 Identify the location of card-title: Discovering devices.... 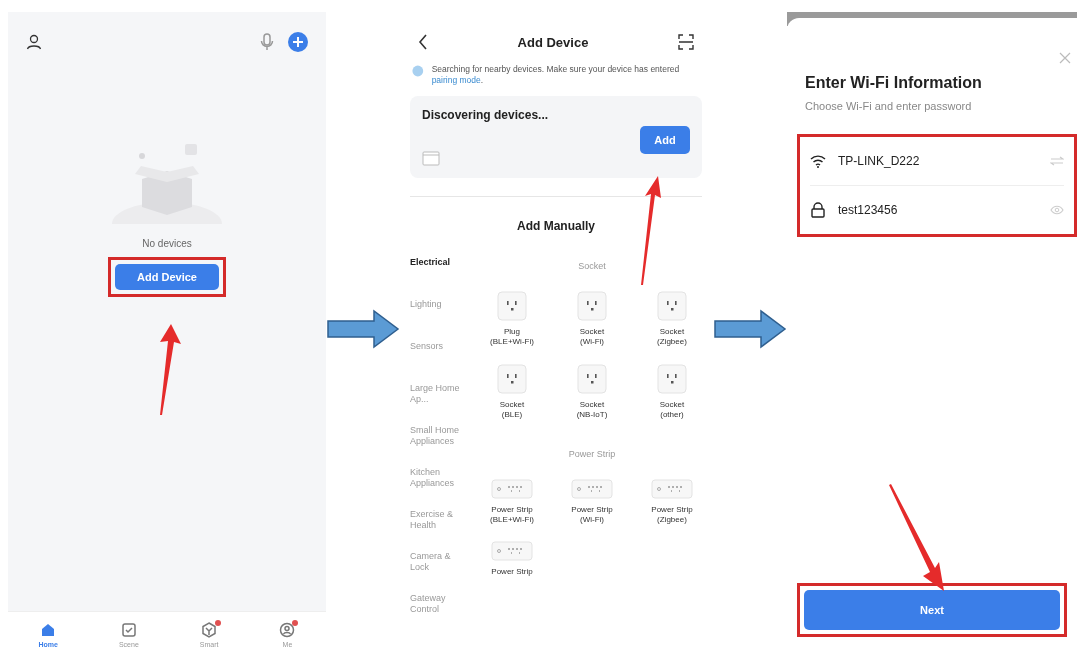
(485, 115).